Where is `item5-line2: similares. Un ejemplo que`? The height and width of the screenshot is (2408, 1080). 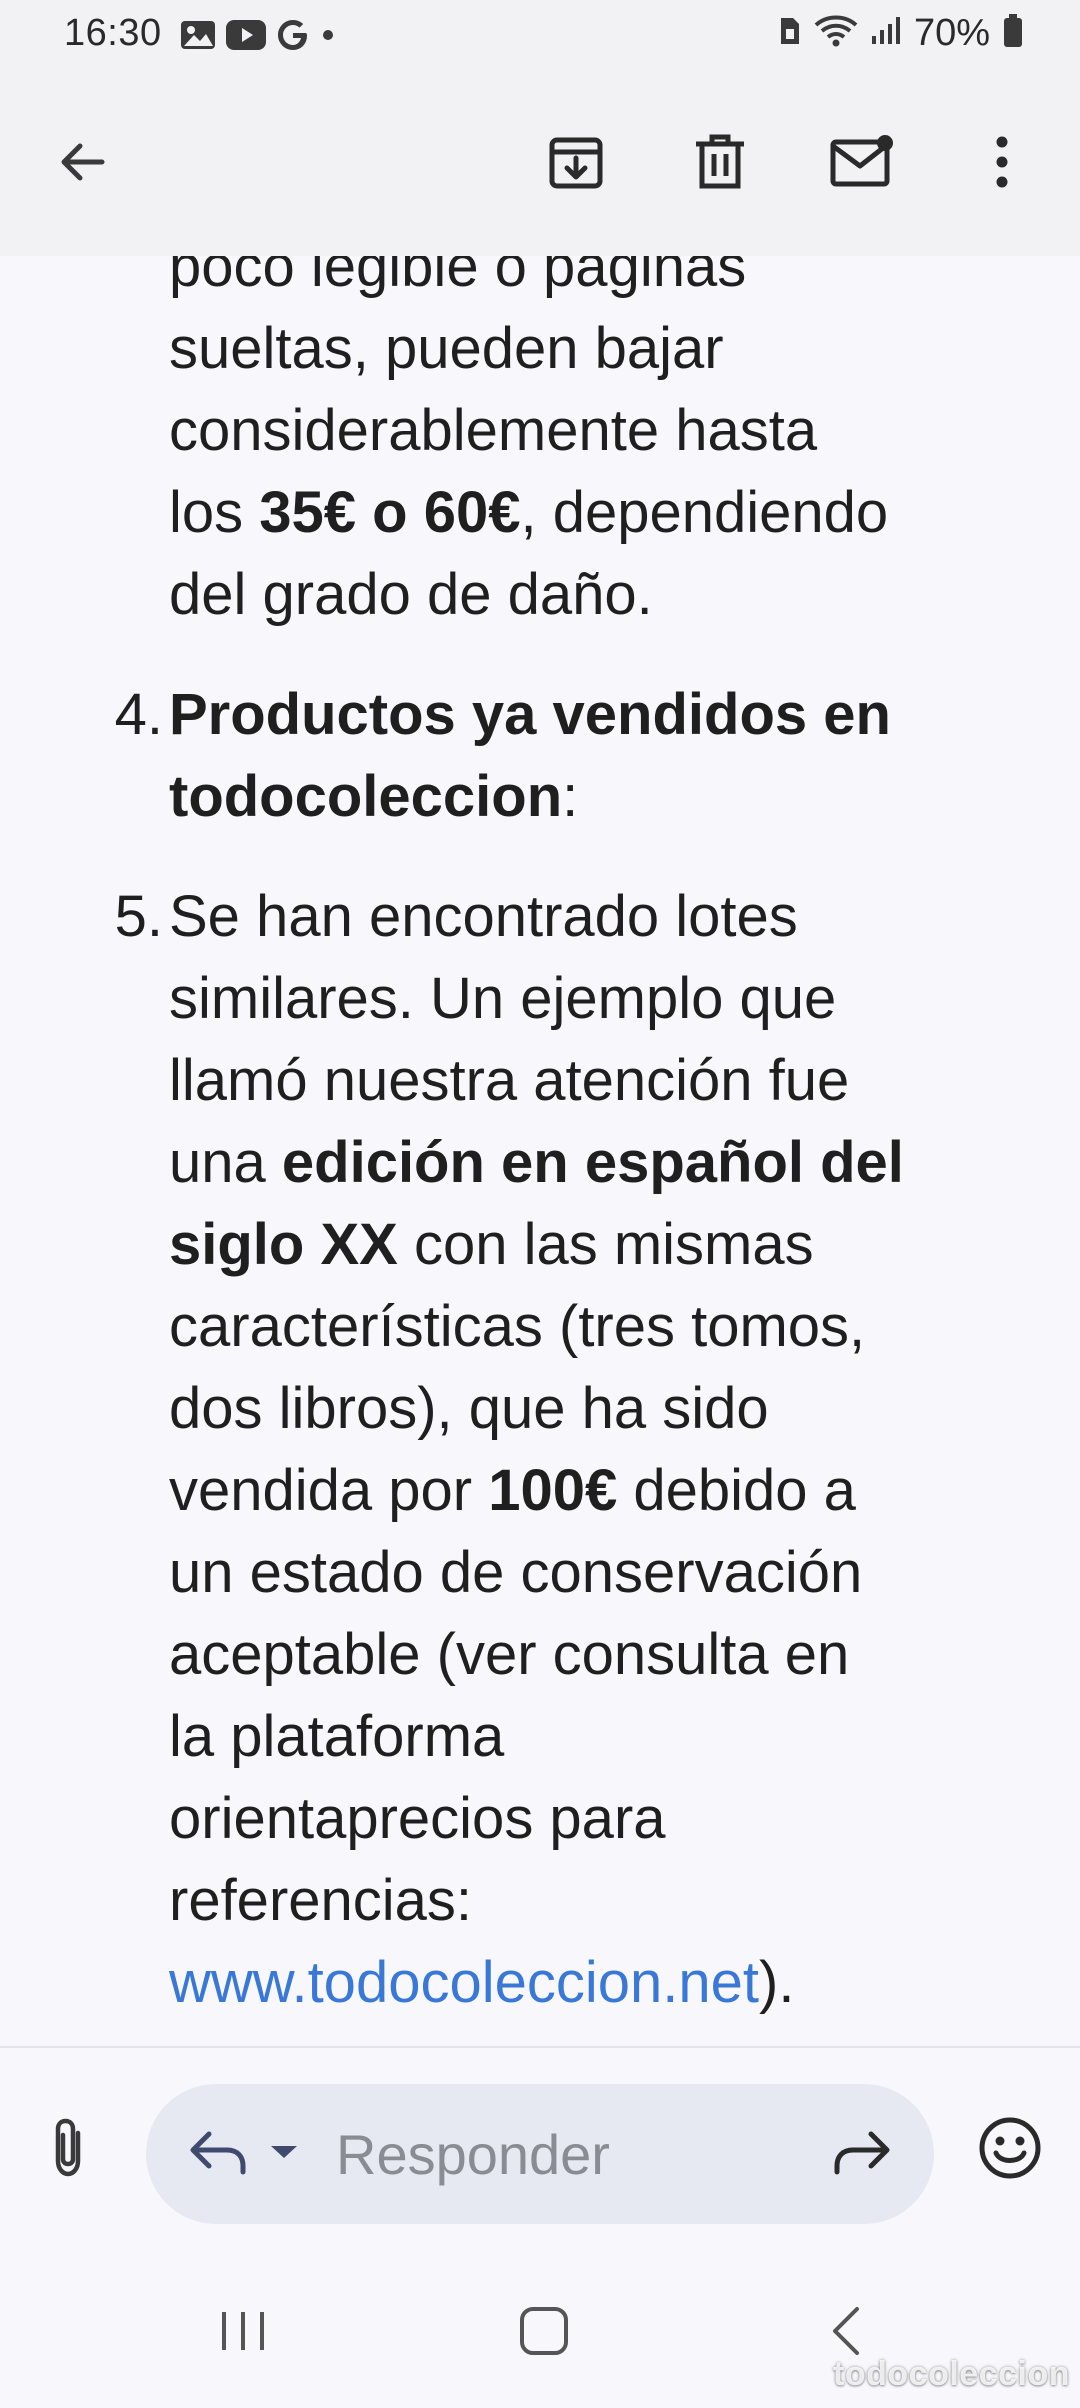 item5-line2: similares. Un ejemplo que is located at coordinates (503, 998).